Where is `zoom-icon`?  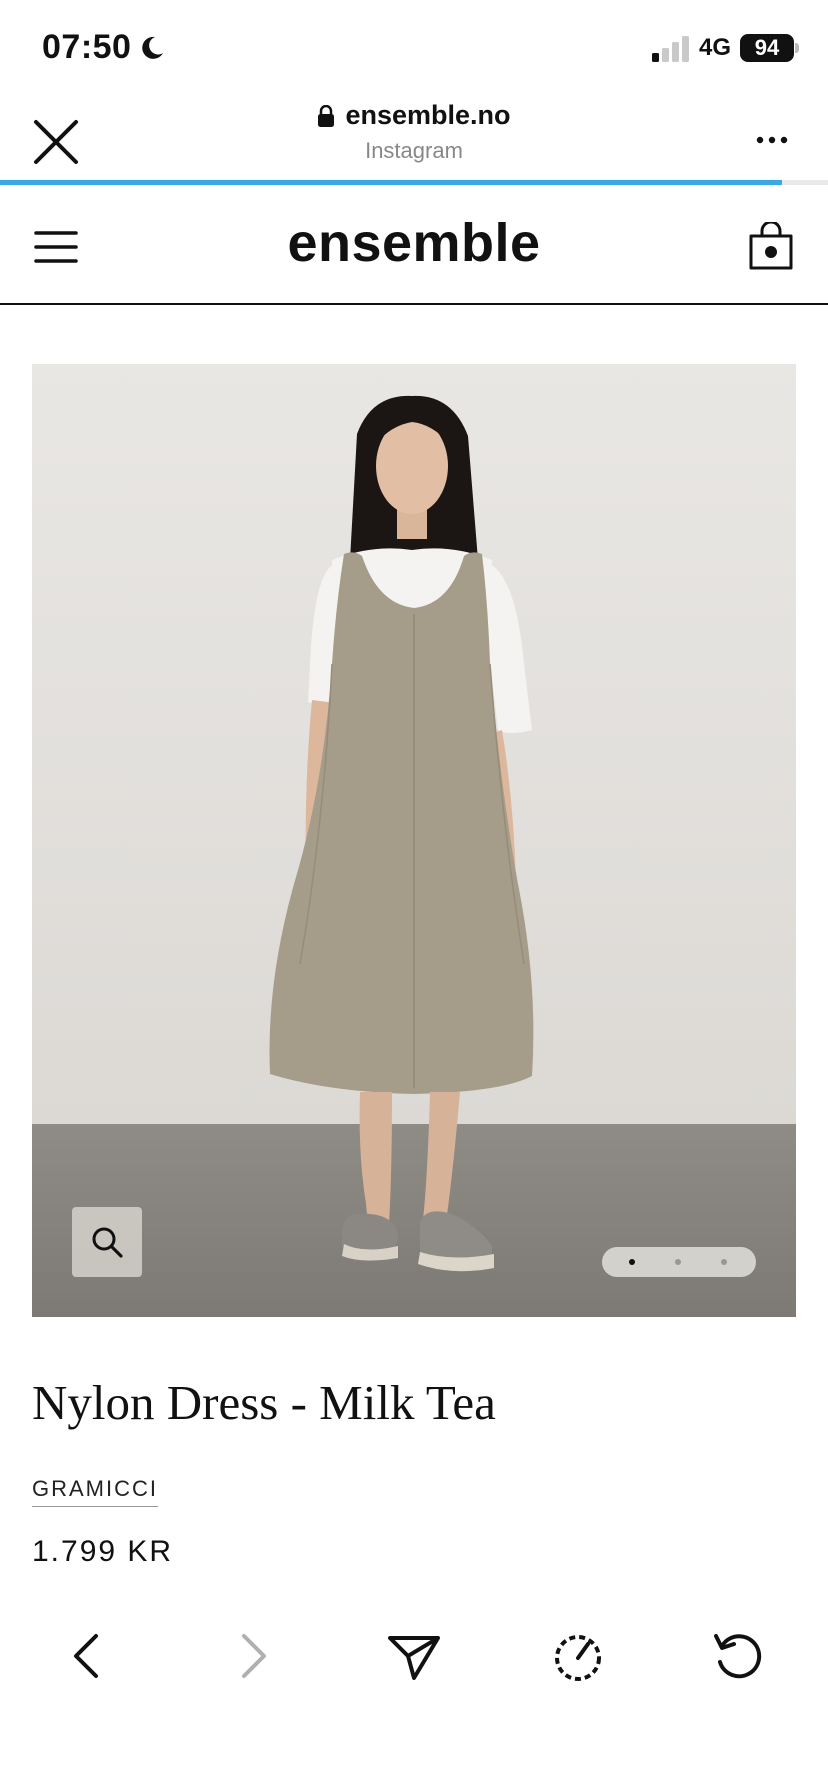
zoom-icon is located at coordinates (107, 1242).